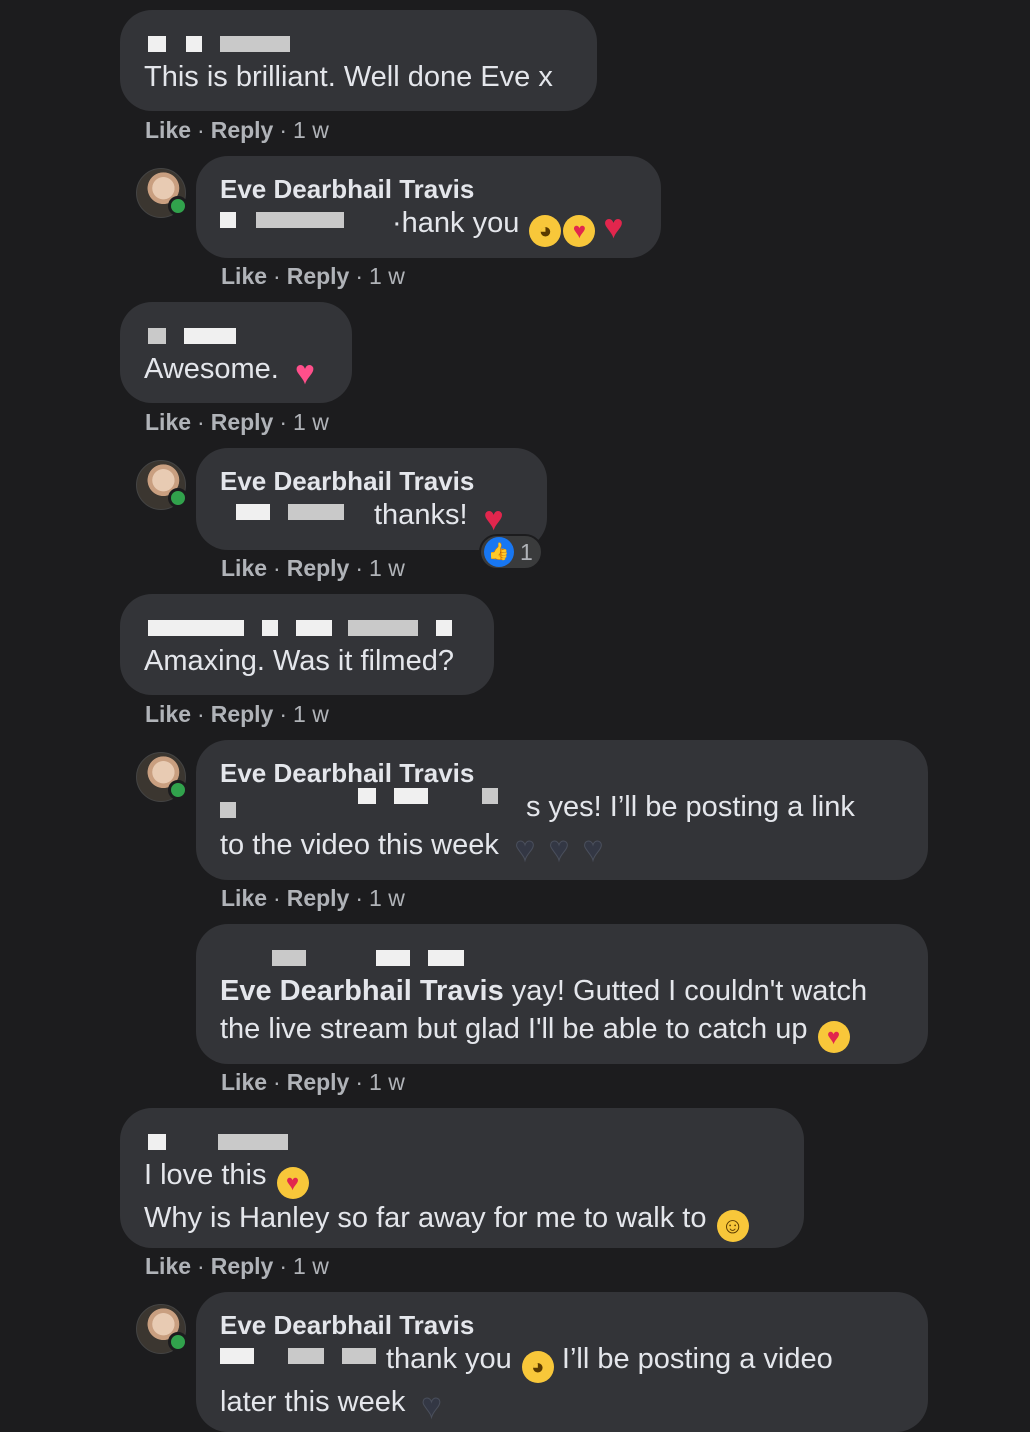 The height and width of the screenshot is (1432, 1030). I want to click on sparkling-heart-icon: ♥, so click(305, 373).